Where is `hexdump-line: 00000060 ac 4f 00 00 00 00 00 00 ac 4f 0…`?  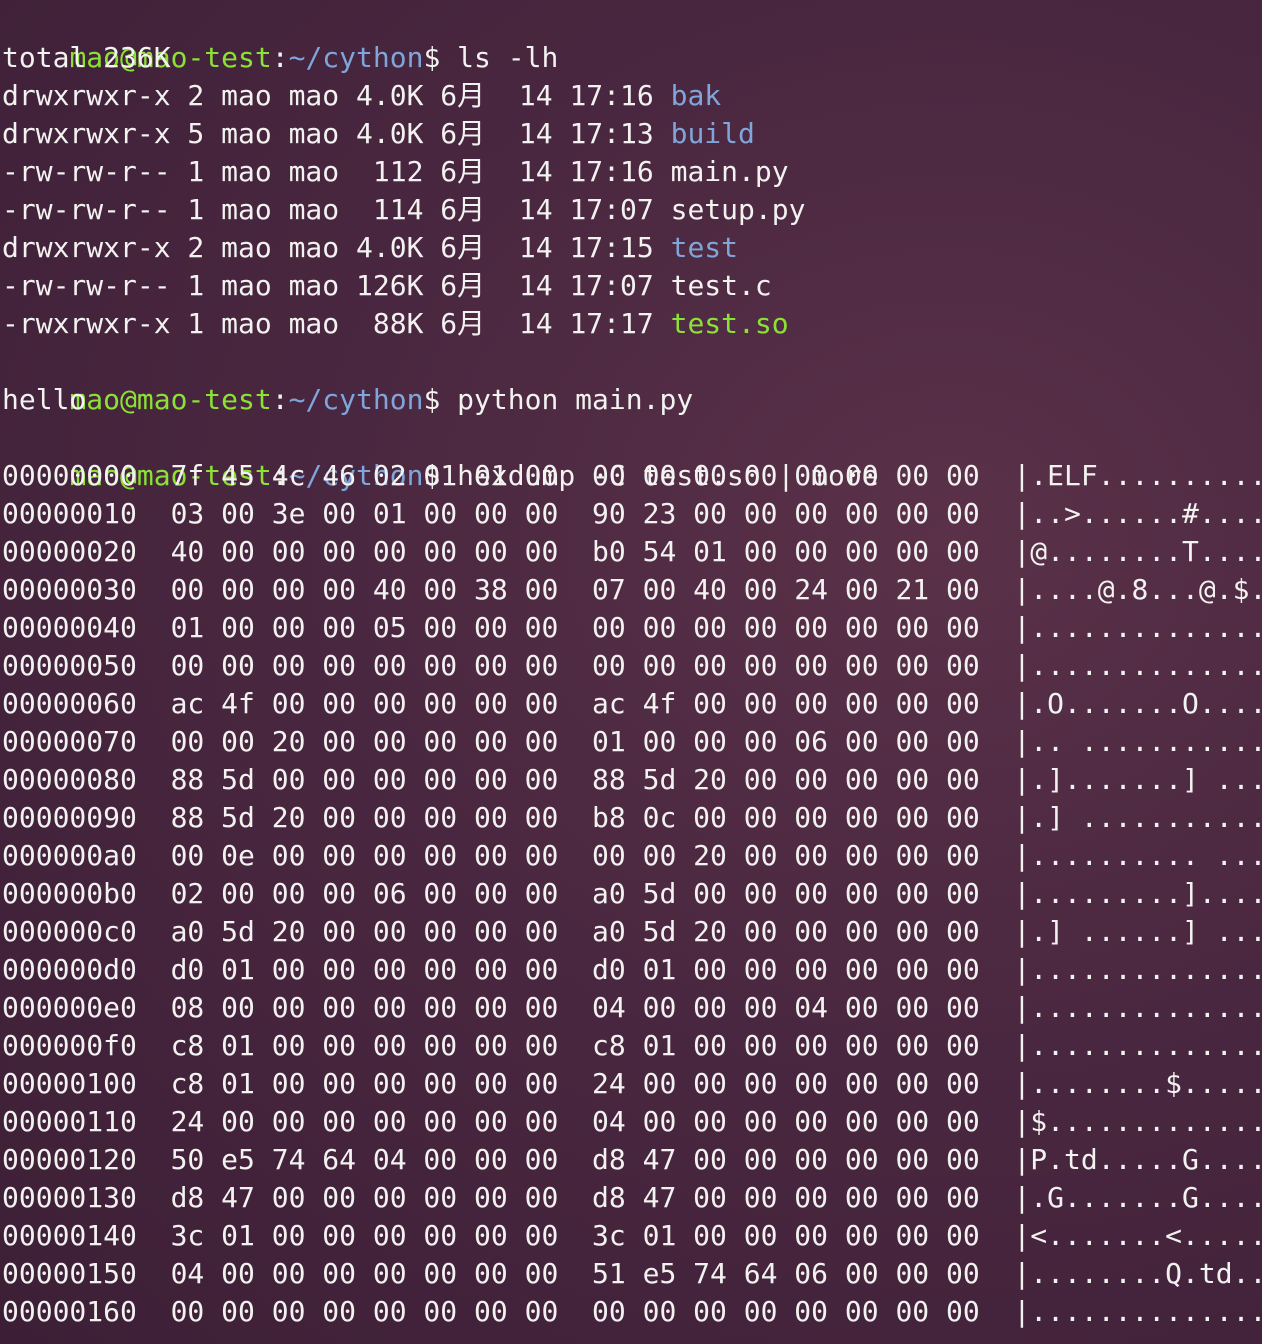 hexdump-line: 00000060 ac 4f 00 00 00 00 00 00 ac 4f 0… is located at coordinates (632, 703).